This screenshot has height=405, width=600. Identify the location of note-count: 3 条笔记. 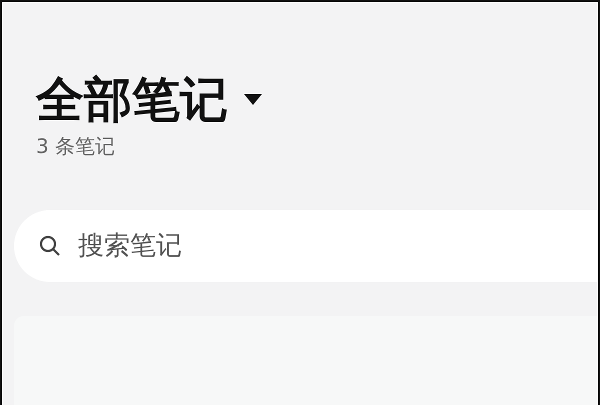
(76, 146).